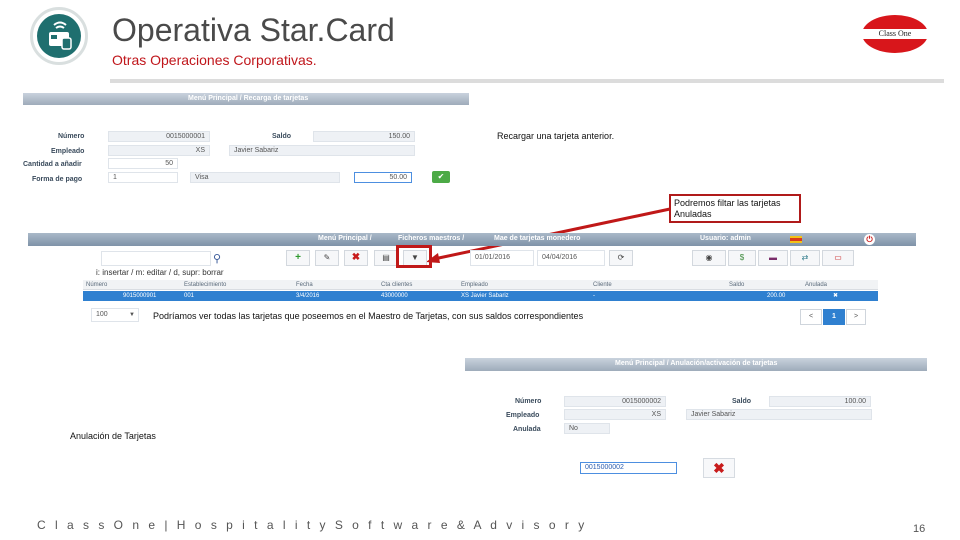 This screenshot has width=960, height=540. What do you see at coordinates (628, 468) in the screenshot?
I see `anulacion-numero-input: 0015000002` at bounding box center [628, 468].